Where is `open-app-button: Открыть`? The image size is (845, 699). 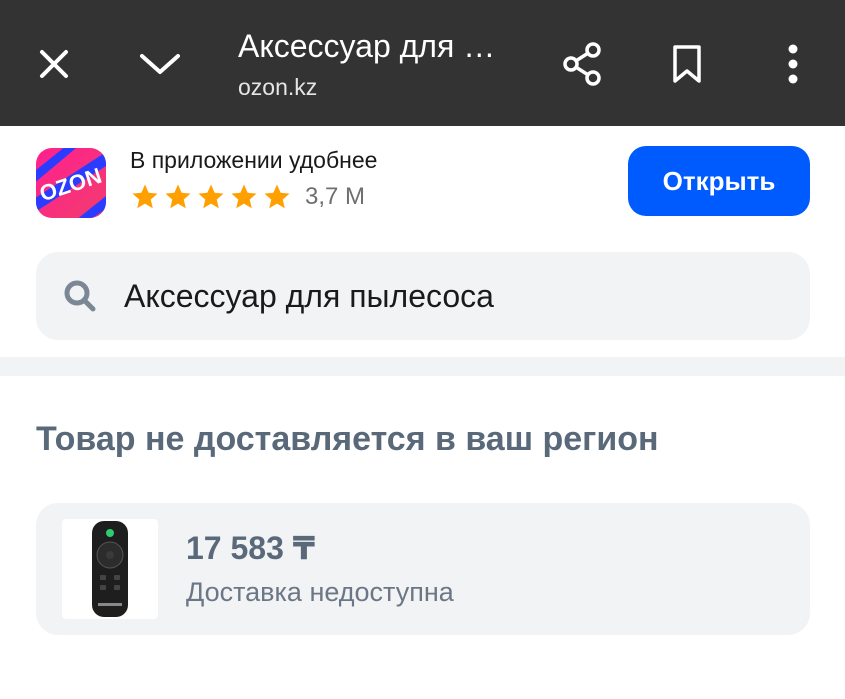
open-app-button: Открыть is located at coordinates (719, 181).